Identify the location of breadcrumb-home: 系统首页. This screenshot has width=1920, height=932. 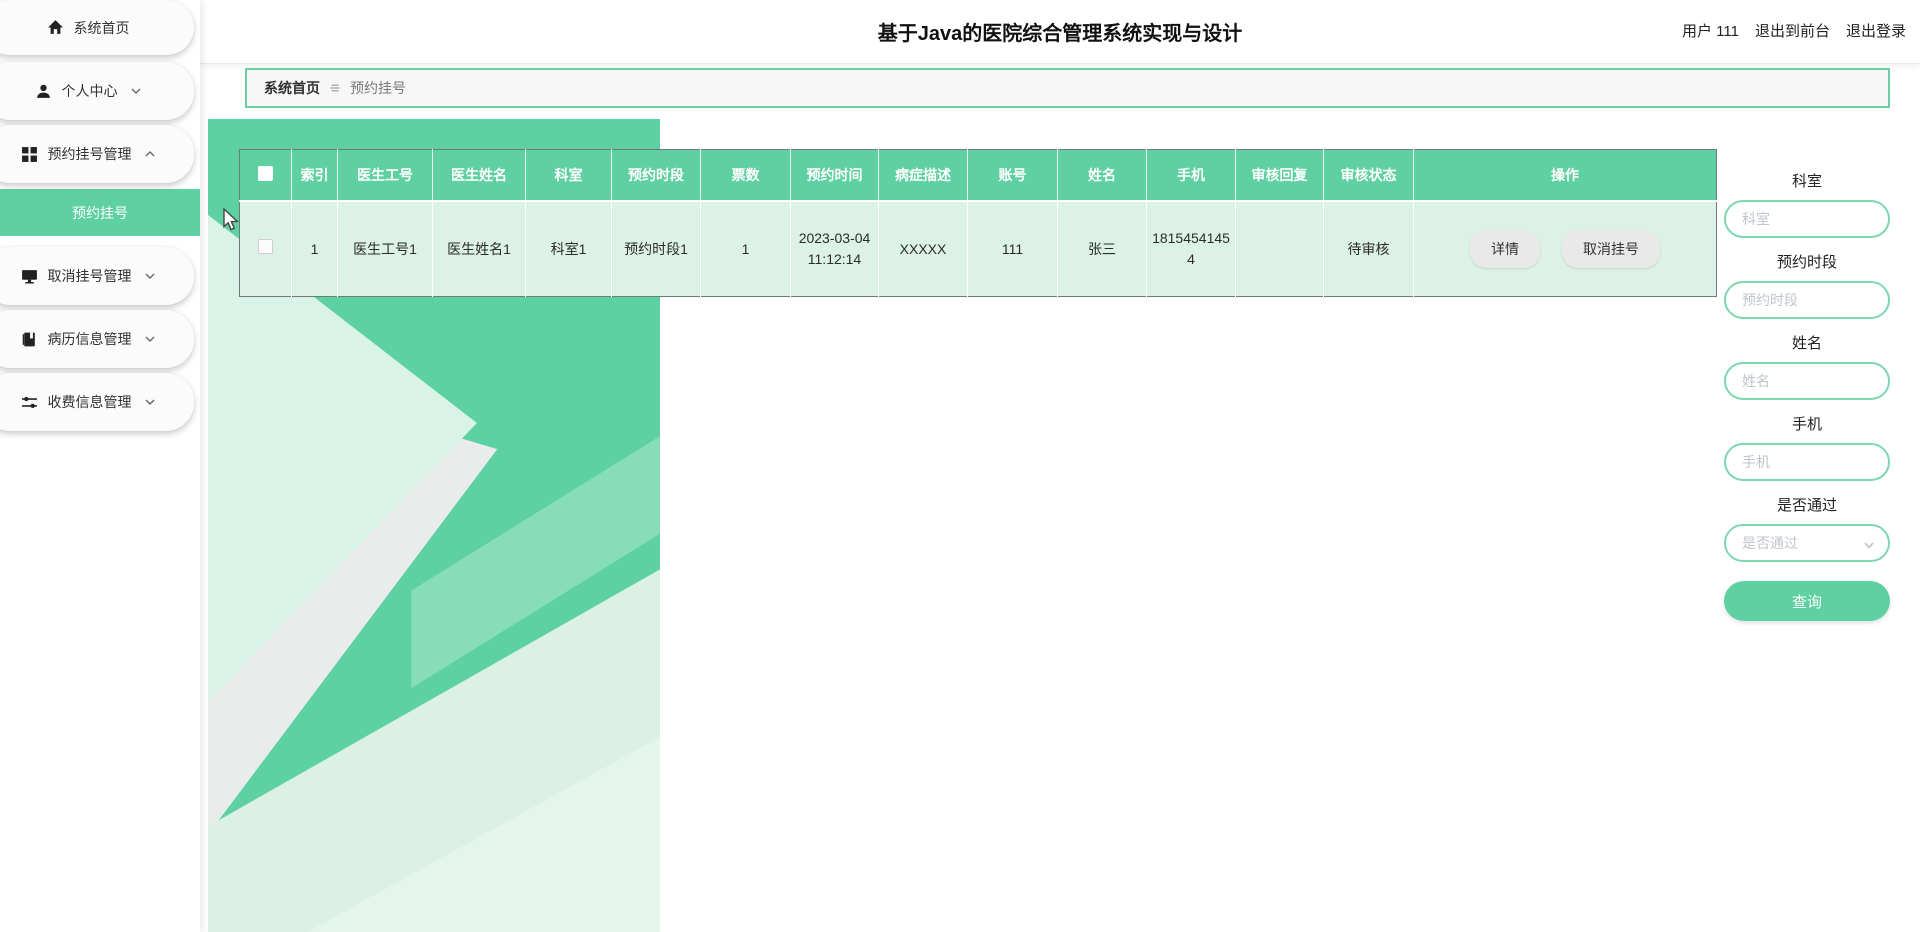
(292, 88).